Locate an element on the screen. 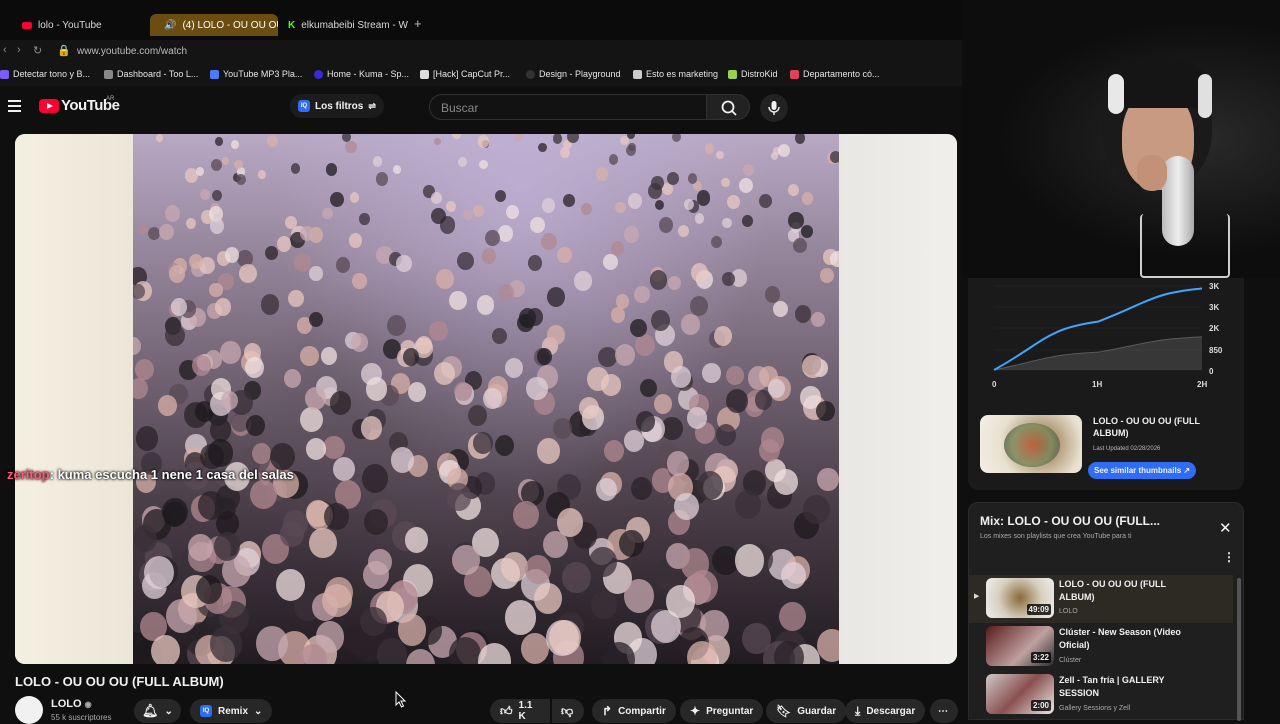  more-actions-button: ⋯ is located at coordinates (944, 711).